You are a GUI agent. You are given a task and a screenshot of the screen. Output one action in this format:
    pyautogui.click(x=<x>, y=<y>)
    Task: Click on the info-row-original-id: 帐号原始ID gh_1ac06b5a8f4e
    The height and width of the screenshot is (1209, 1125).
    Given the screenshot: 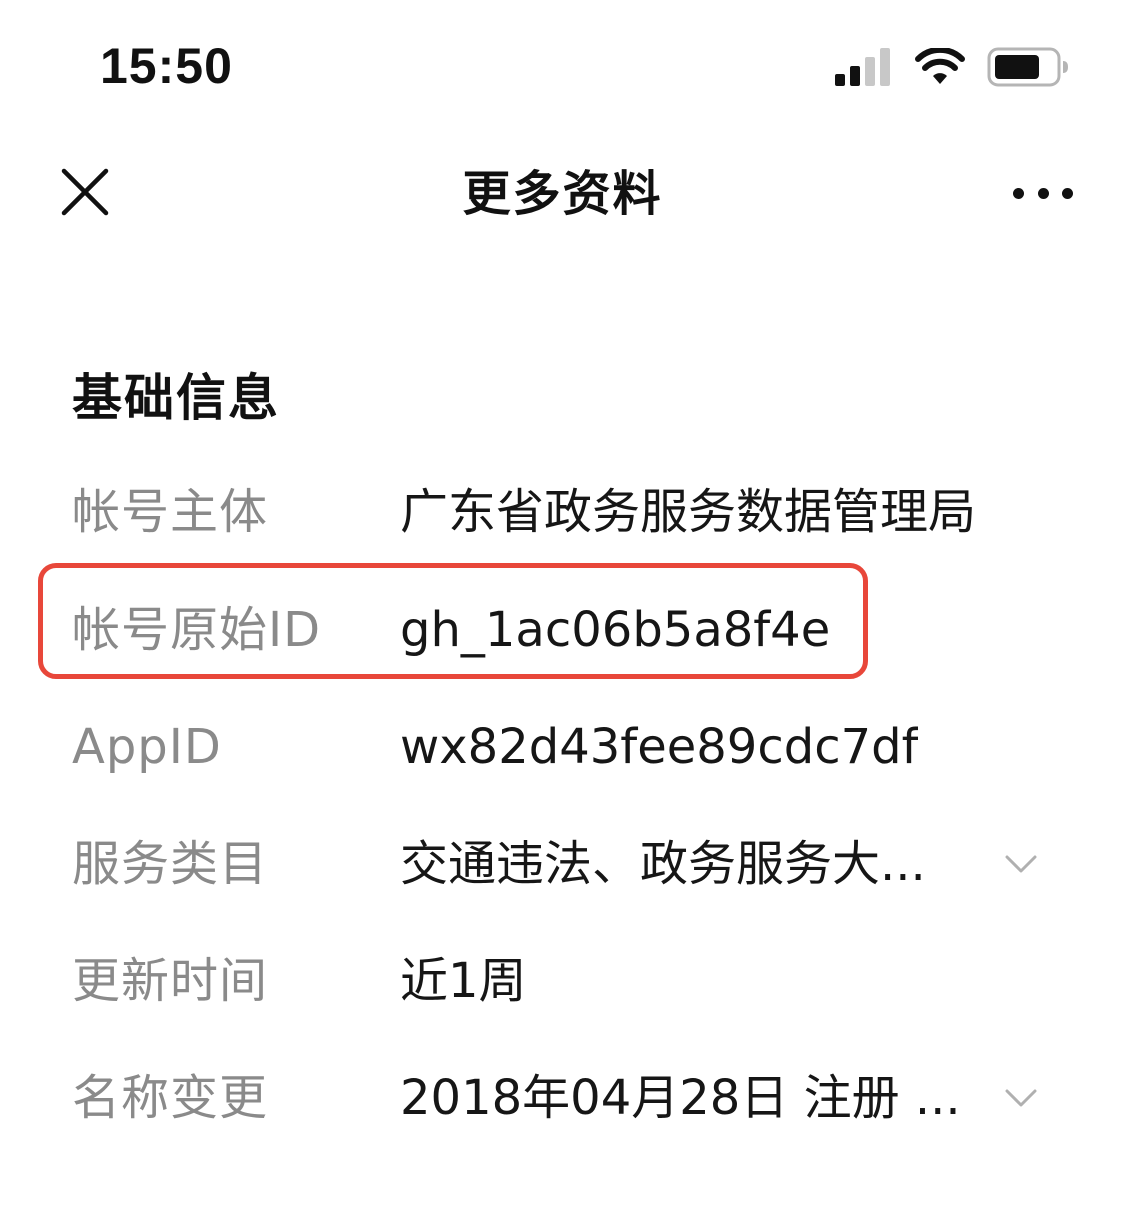 What is the action you would take?
    pyautogui.click(x=562, y=630)
    